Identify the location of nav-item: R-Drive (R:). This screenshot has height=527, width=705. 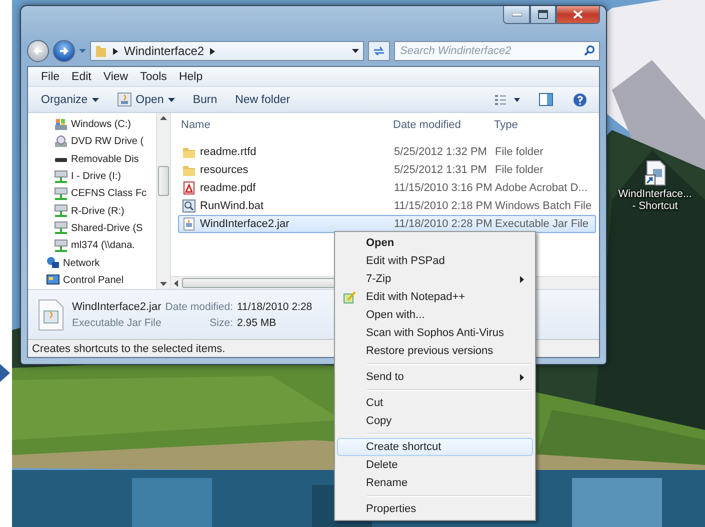
(92, 211).